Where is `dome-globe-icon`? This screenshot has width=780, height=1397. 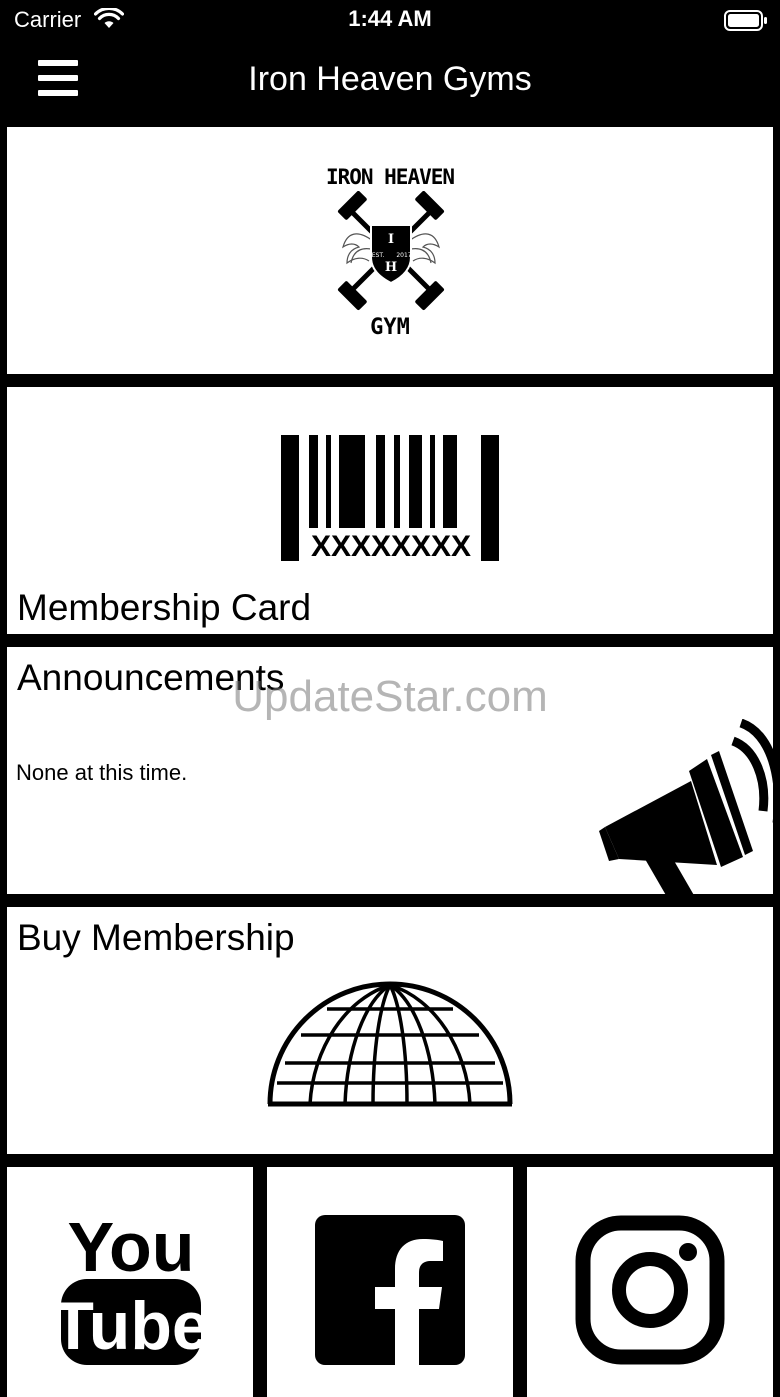 dome-globe-icon is located at coordinates (390, 1046).